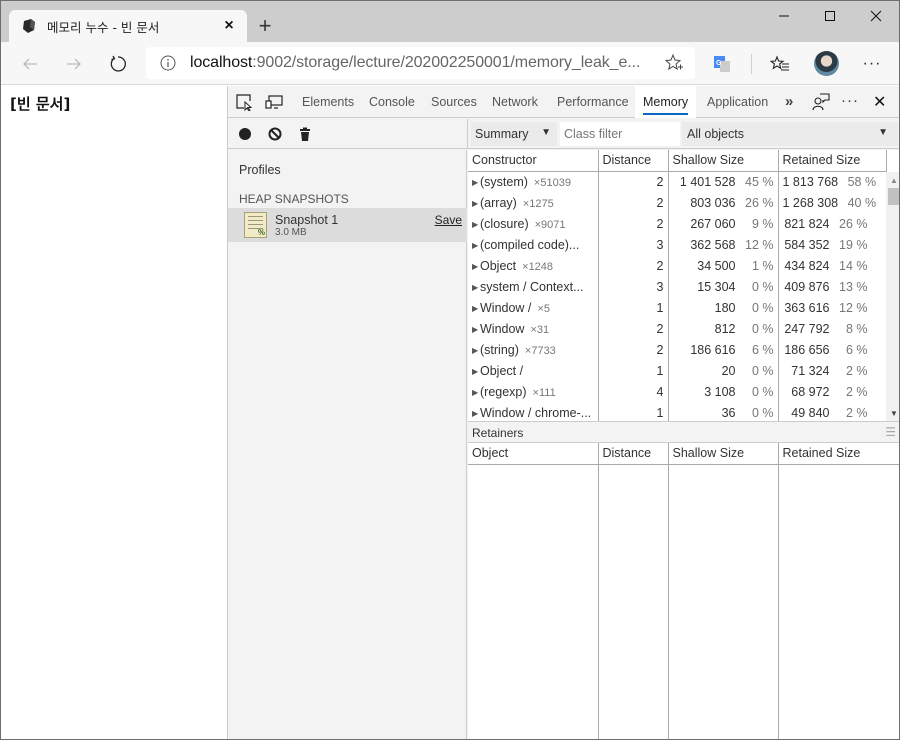  What do you see at coordinates (666, 102) in the screenshot?
I see `tab-memory: Memory` at bounding box center [666, 102].